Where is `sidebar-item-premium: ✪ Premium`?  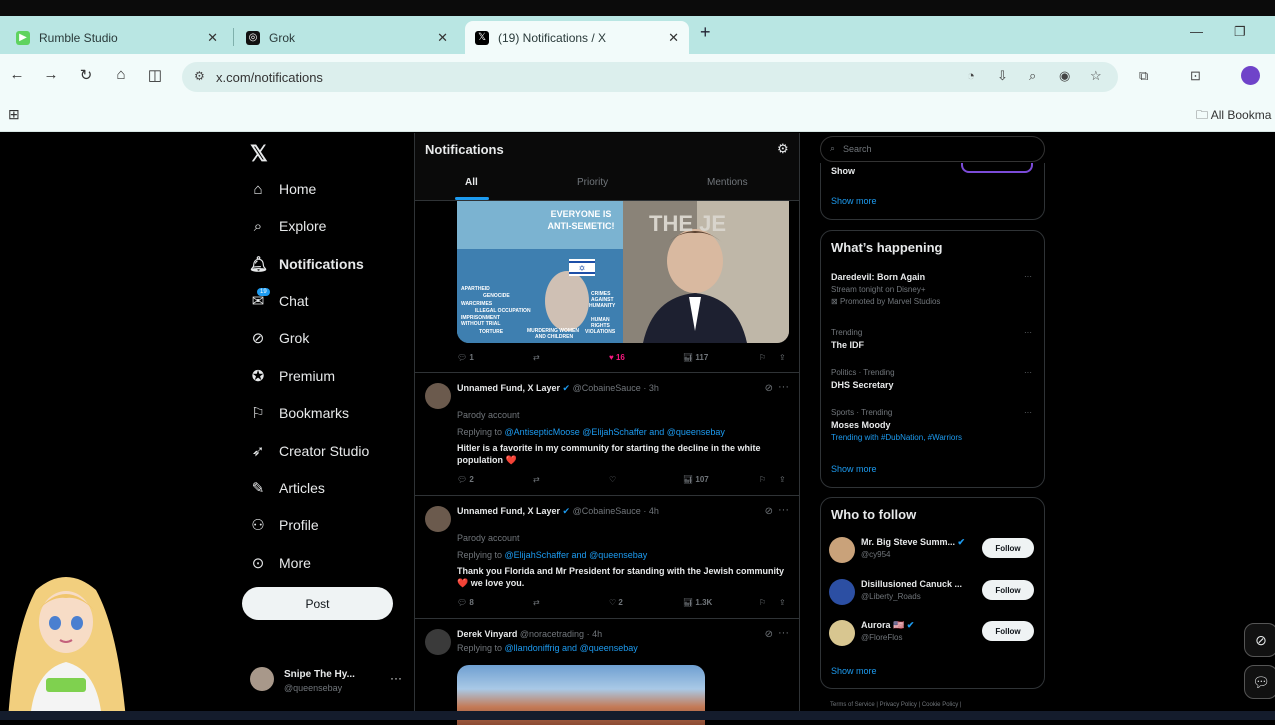
sidebar-item-premium: ✪ Premium is located at coordinates (292, 376).